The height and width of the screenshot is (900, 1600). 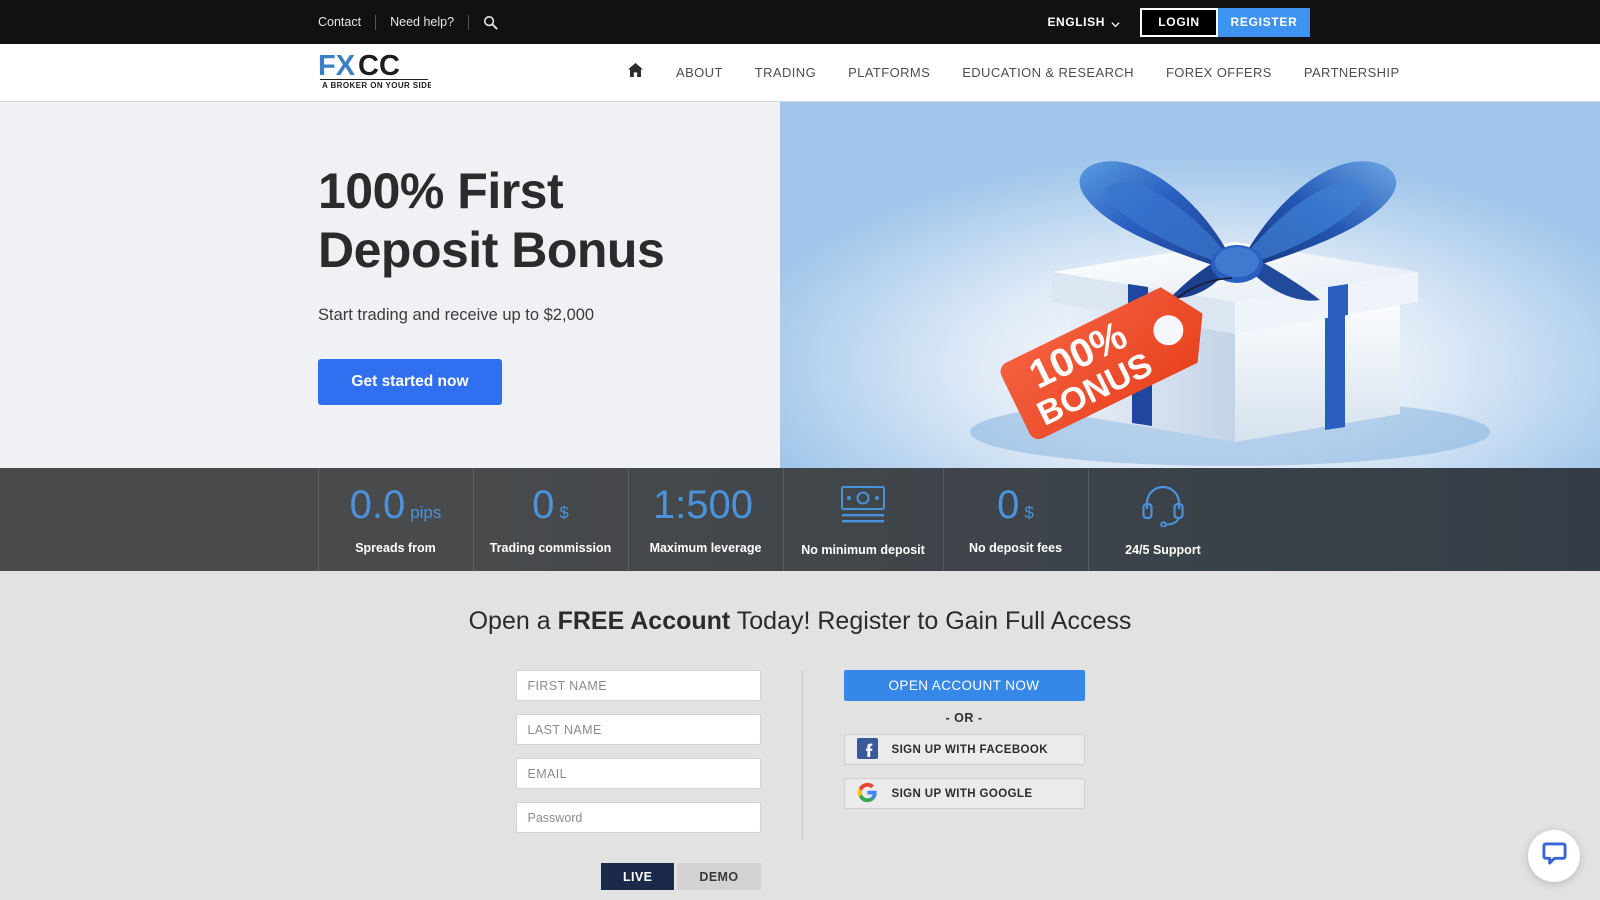 I want to click on nav-item-home, so click(x=635, y=72).